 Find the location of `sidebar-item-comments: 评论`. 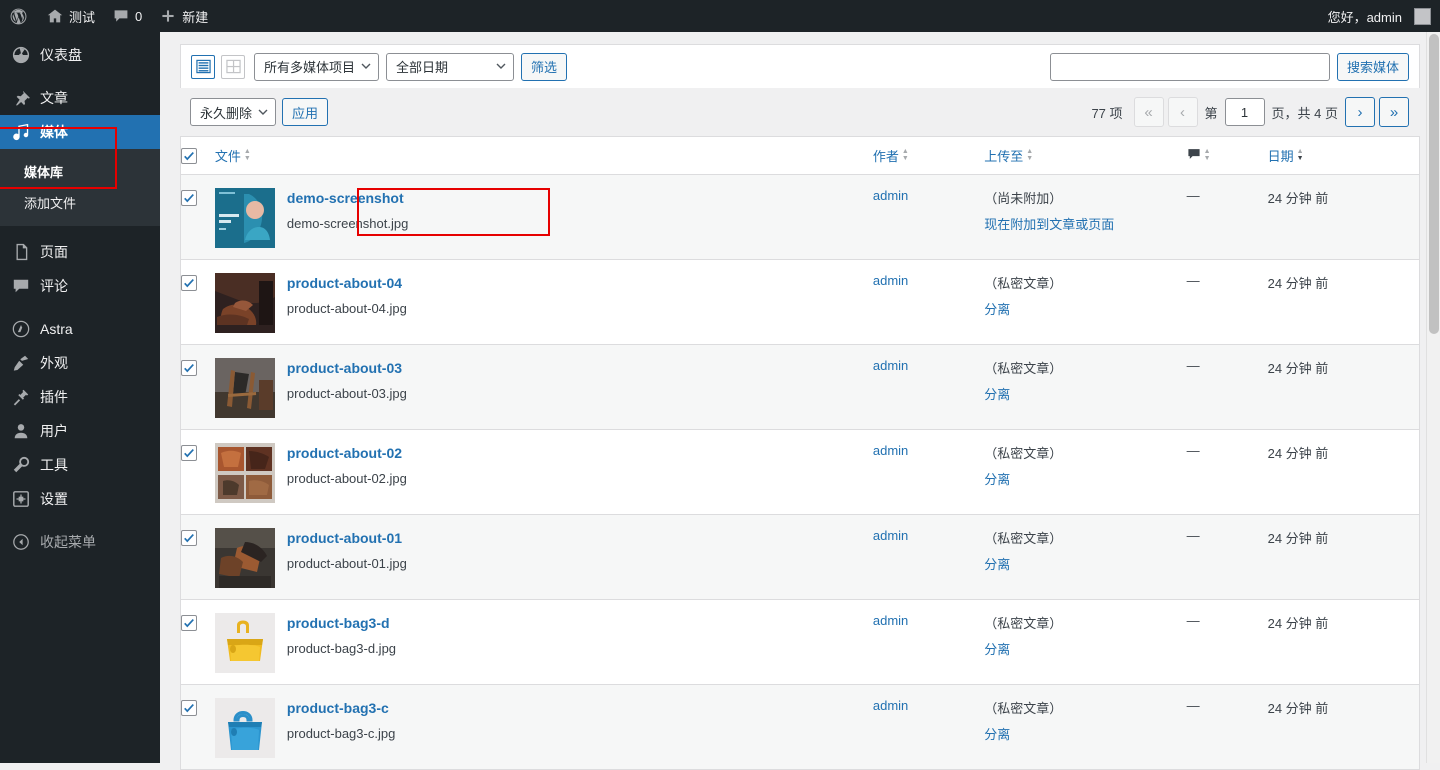

sidebar-item-comments: 评论 is located at coordinates (80, 286).